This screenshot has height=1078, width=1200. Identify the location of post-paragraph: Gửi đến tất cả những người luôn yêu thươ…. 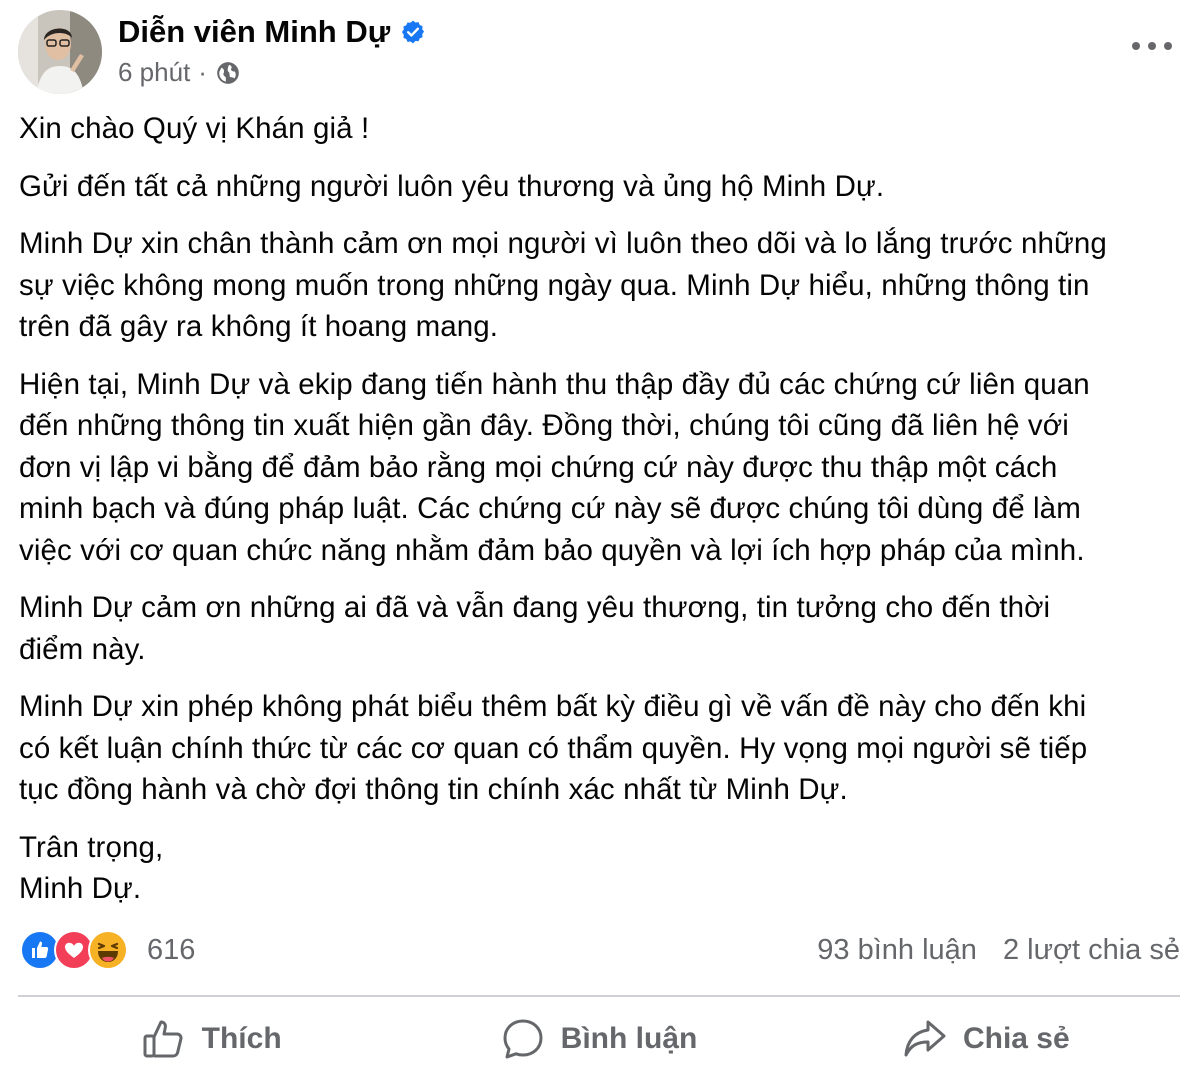
(600, 187).